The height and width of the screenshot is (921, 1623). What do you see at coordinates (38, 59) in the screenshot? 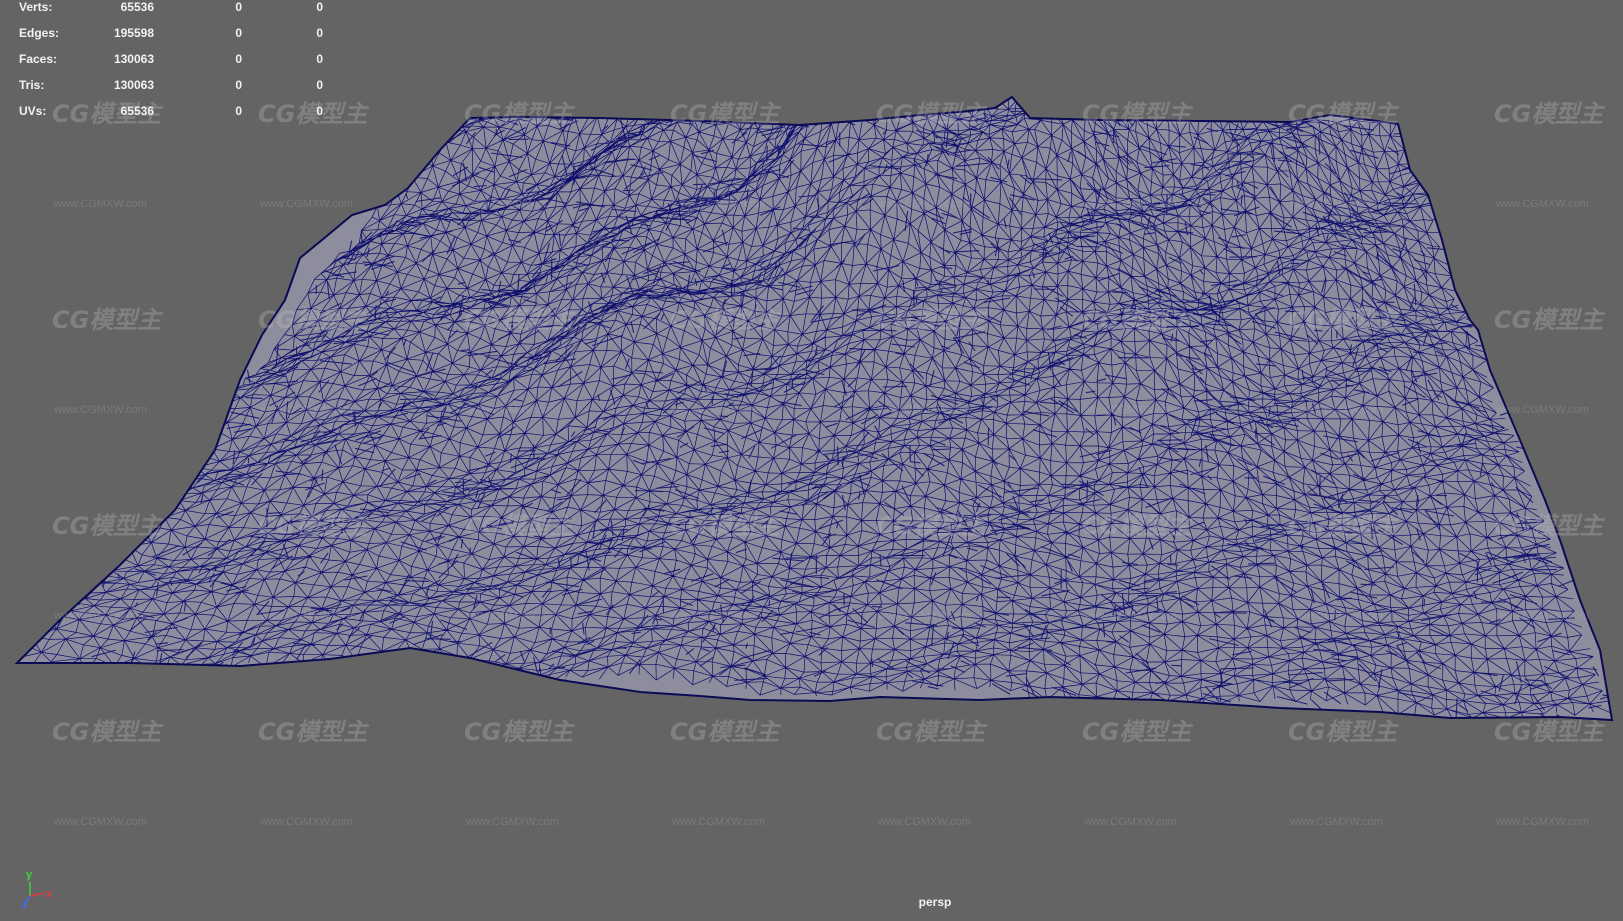
I see `hud-label: Faces:` at bounding box center [38, 59].